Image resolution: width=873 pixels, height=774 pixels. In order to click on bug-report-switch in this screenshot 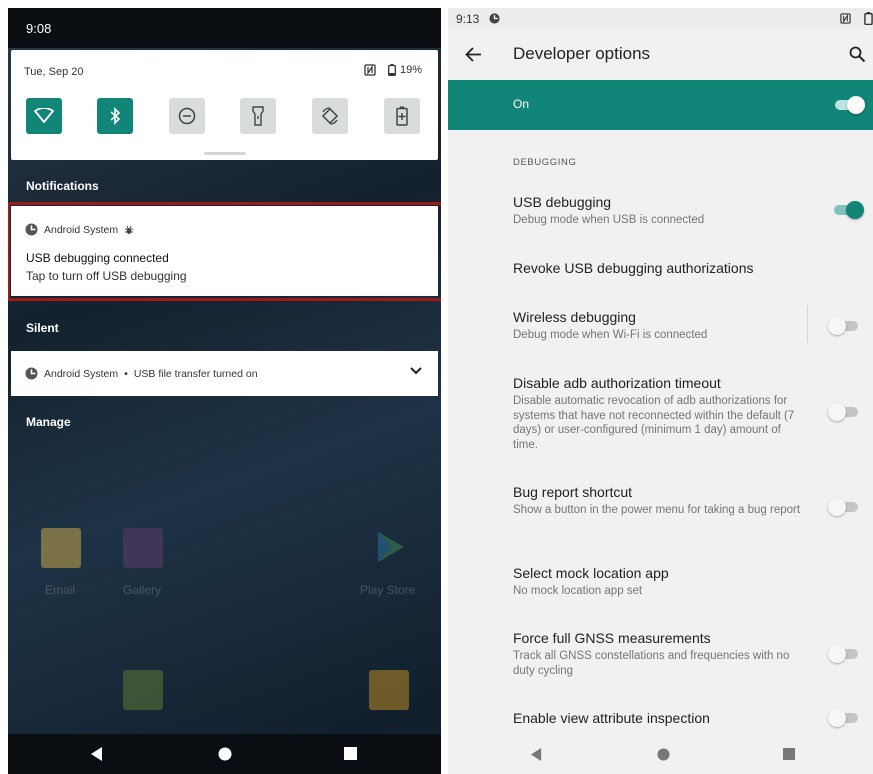, I will do `click(845, 507)`.